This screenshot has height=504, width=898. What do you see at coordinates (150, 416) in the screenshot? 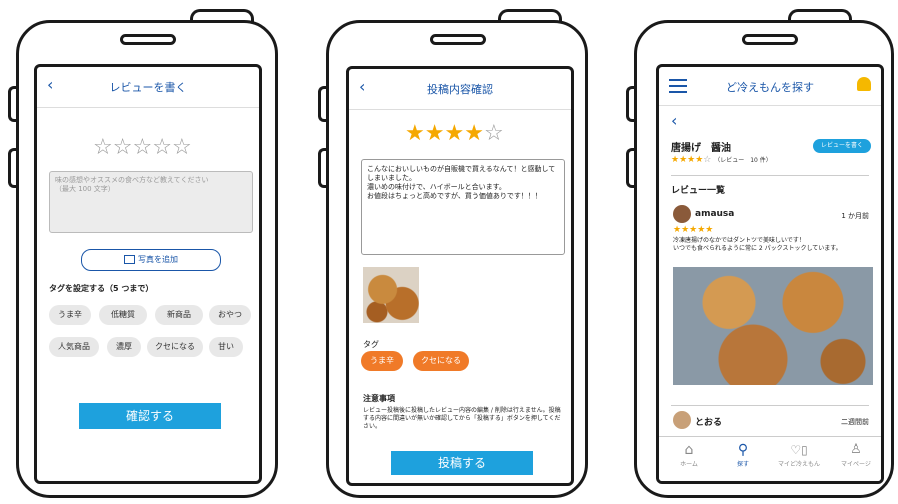
I see `confirm-button: 確認する` at bounding box center [150, 416].